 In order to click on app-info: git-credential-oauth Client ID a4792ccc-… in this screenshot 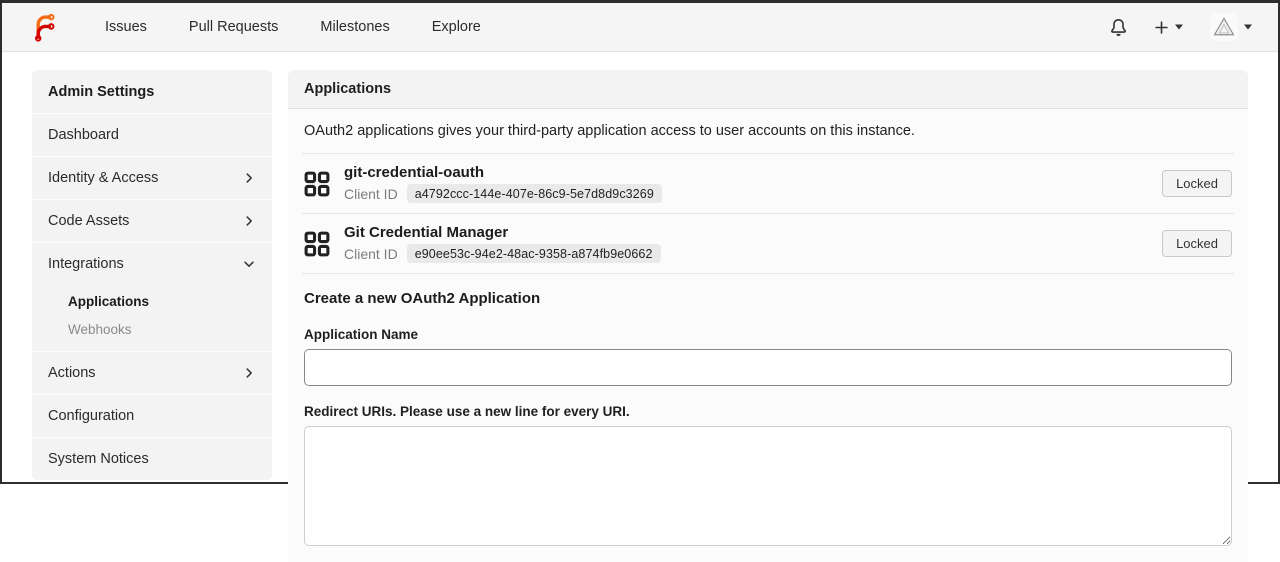, I will do `click(503, 183)`.